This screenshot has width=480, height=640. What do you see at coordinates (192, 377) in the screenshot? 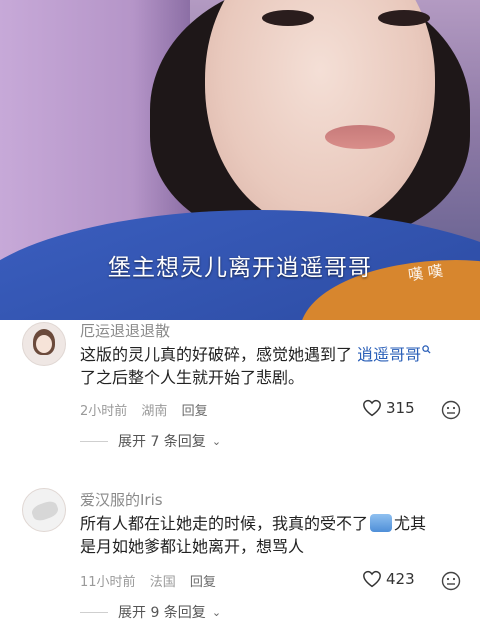
I see `comment-text-after: 了之后整个人生就开始了悲剧。` at bounding box center [192, 377].